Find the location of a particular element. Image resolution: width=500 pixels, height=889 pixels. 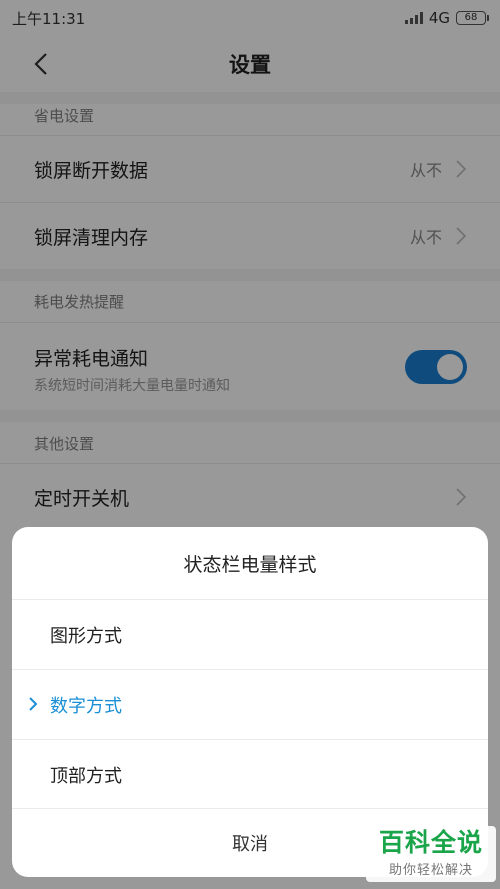

watermark-main: 百科全说 is located at coordinates (430, 842).